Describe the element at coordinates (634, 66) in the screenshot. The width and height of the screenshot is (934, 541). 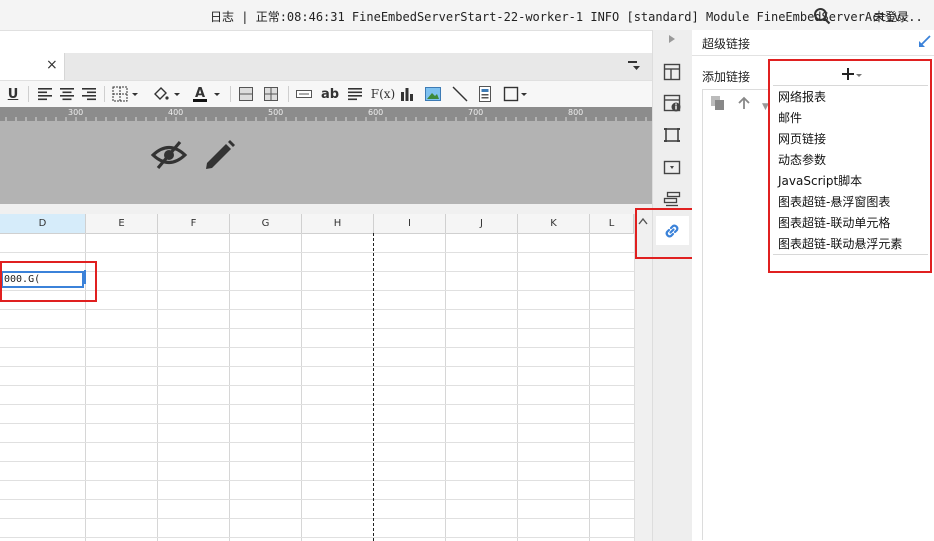
I see `tab-menu-icon` at that location.